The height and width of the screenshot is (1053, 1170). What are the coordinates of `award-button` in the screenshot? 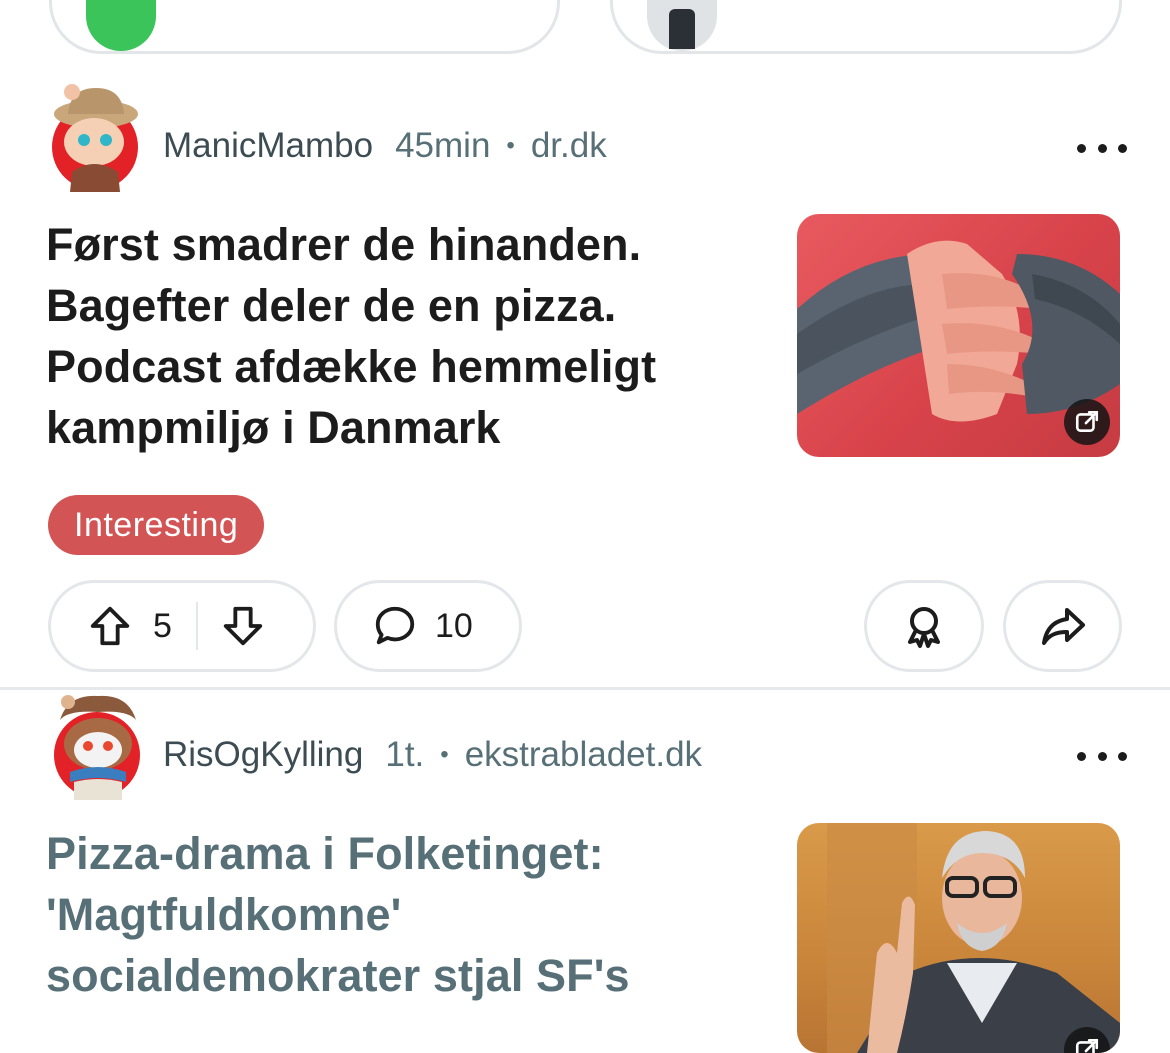 It's located at (924, 626).